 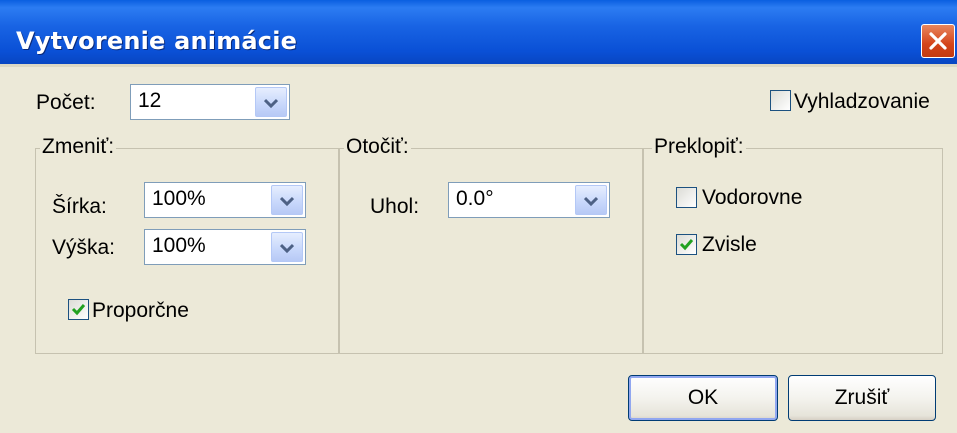 I want to click on height-value: 100%, so click(x=179, y=245).